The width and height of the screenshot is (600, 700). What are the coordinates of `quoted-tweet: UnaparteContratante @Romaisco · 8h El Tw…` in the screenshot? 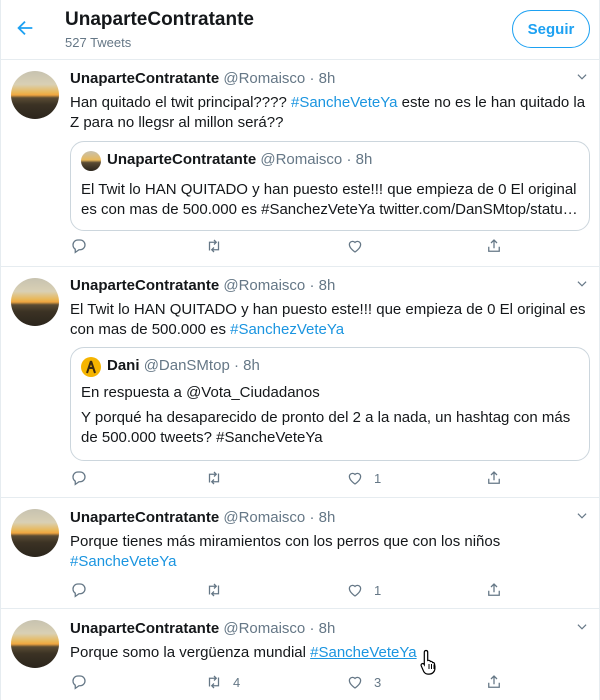 It's located at (330, 186).